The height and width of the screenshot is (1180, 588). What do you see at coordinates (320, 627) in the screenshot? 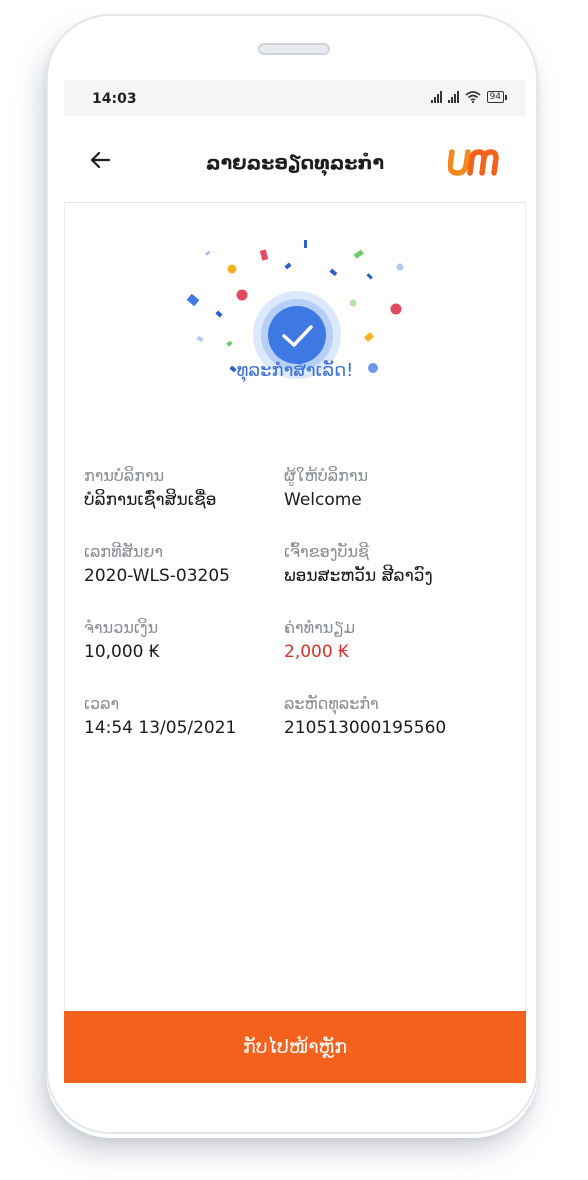
I see `fee-label: ຄ່າທຳນຽມ` at bounding box center [320, 627].